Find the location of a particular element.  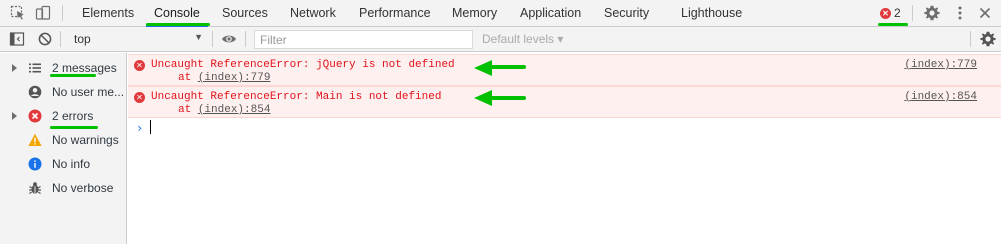

stack-trace-link: (index):779 is located at coordinates (234, 78).